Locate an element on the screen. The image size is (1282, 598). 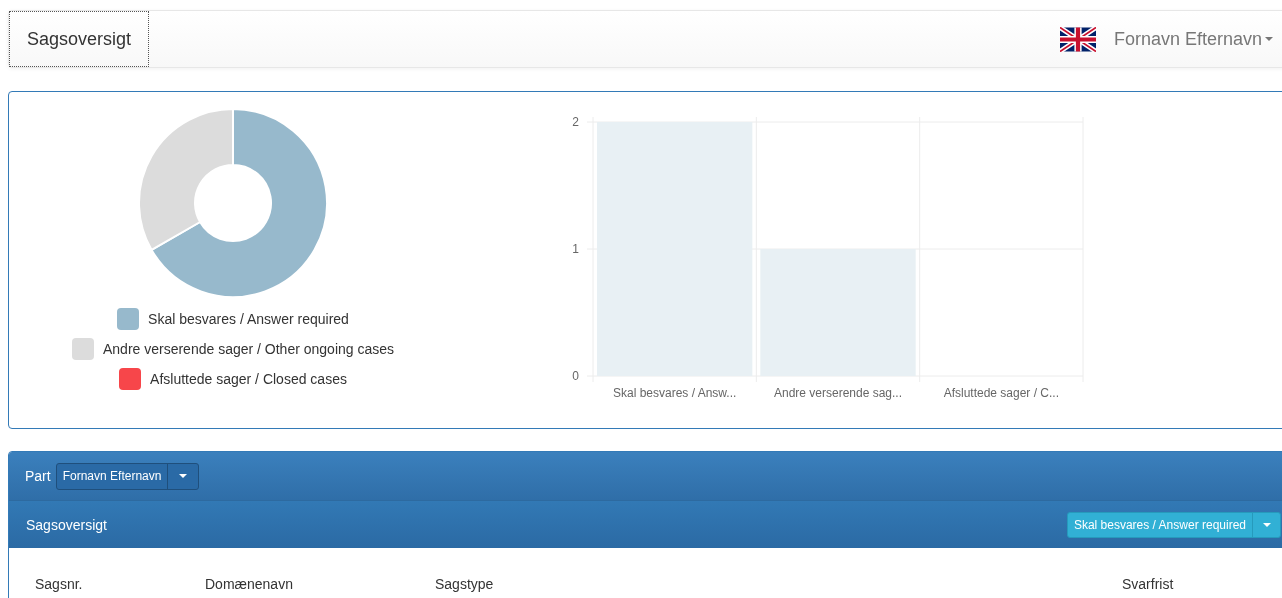
uk-flag-icon is located at coordinates (1077, 39).